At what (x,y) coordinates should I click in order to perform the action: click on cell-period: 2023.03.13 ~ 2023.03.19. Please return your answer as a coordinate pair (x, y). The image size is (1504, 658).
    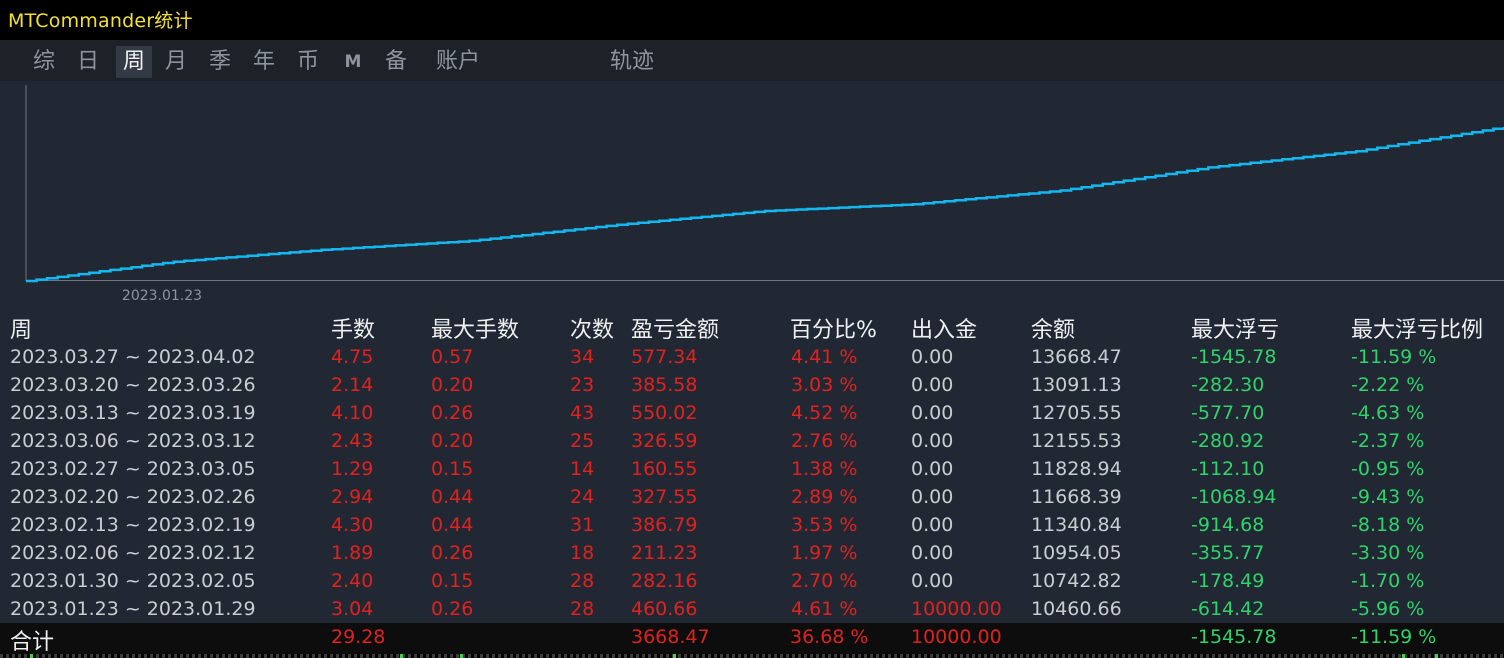
    Looking at the image, I should click on (133, 413).